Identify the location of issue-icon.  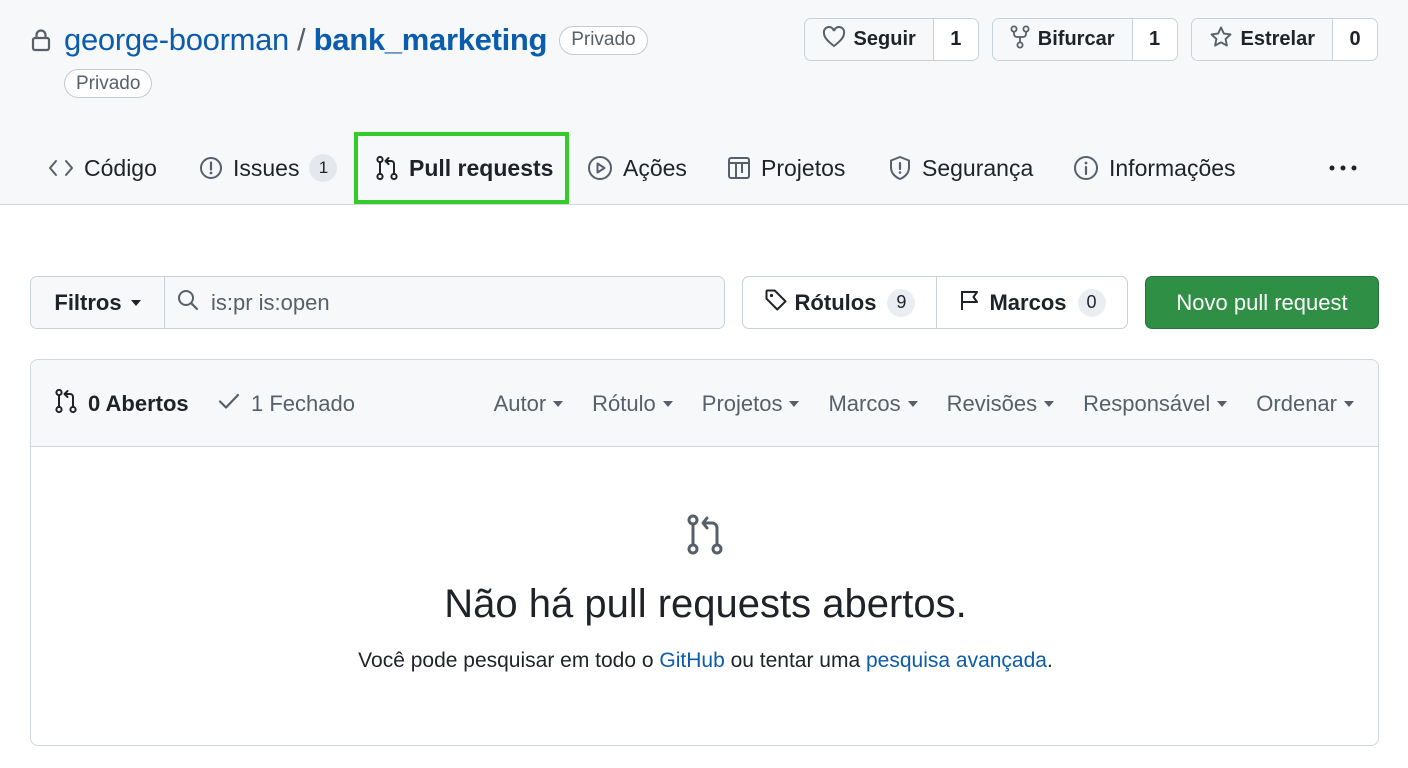
(211, 168).